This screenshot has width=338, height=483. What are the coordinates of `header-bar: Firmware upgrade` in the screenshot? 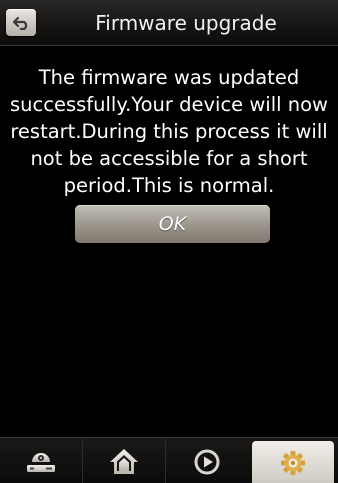 It's located at (169, 23).